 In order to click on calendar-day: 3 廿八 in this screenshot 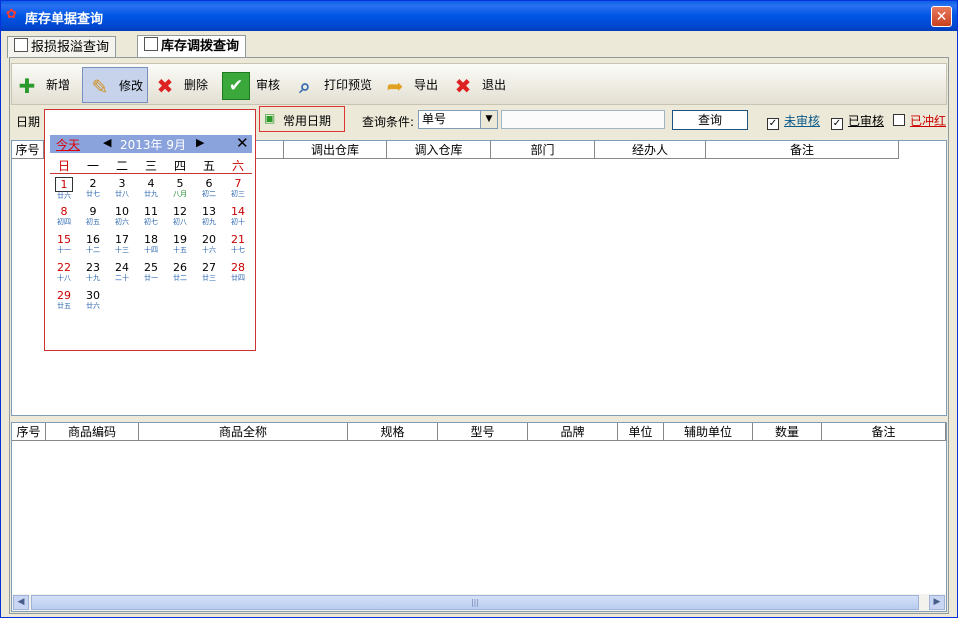, I will do `click(122, 191)`.